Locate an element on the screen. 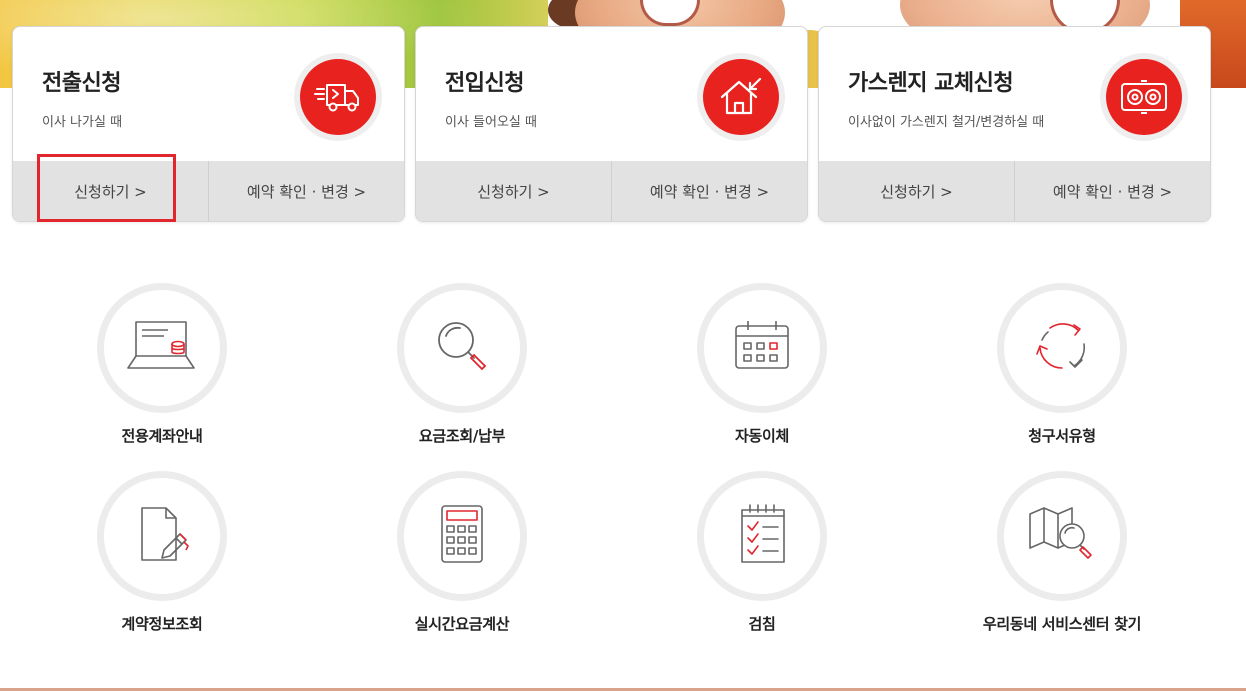 The height and width of the screenshot is (691, 1246). moving-truck-icon is located at coordinates (338, 97).